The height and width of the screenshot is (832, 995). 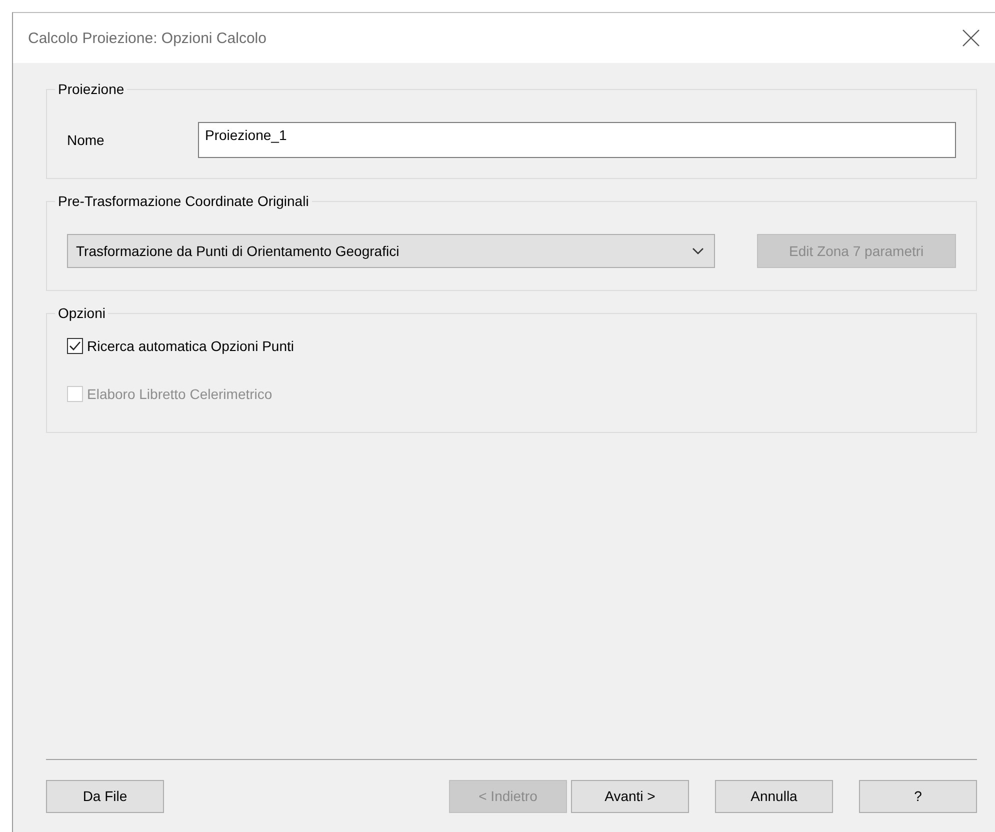 What do you see at coordinates (86, 140) in the screenshot?
I see `field-label: Nome` at bounding box center [86, 140].